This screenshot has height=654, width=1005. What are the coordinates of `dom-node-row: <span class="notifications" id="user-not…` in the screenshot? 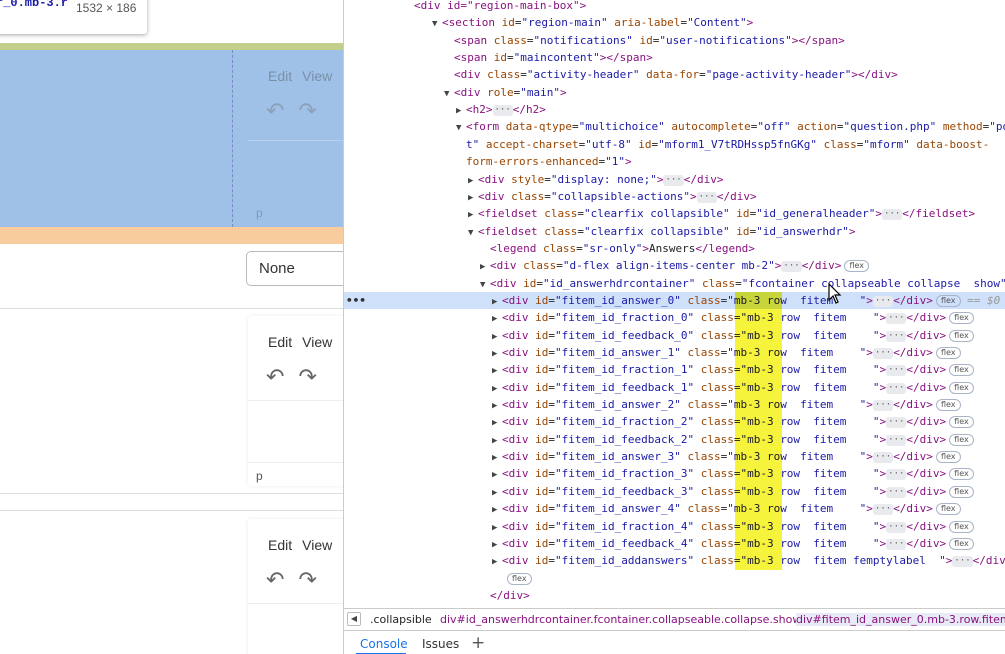 It's located at (674, 40).